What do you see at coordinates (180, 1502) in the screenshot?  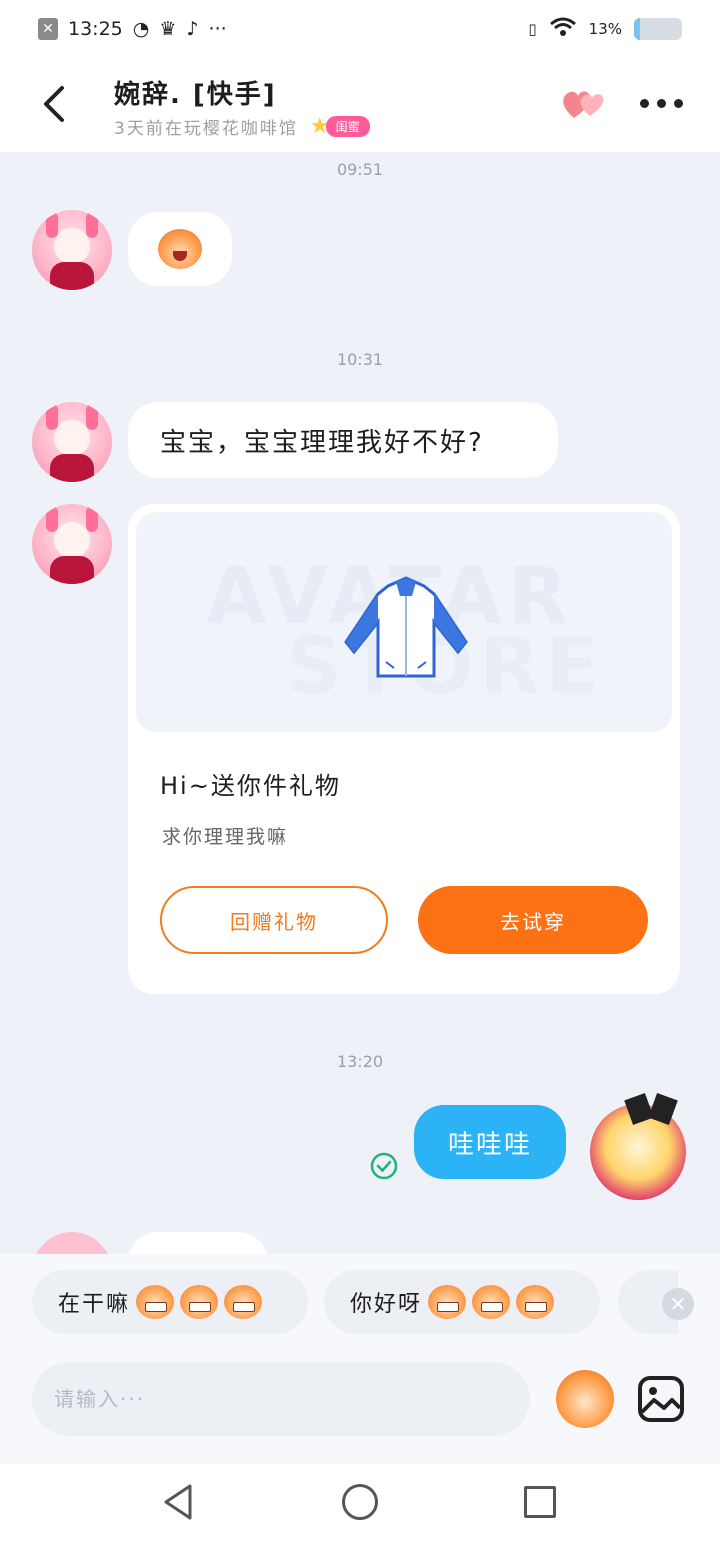 I see `nav-back-icon` at bounding box center [180, 1502].